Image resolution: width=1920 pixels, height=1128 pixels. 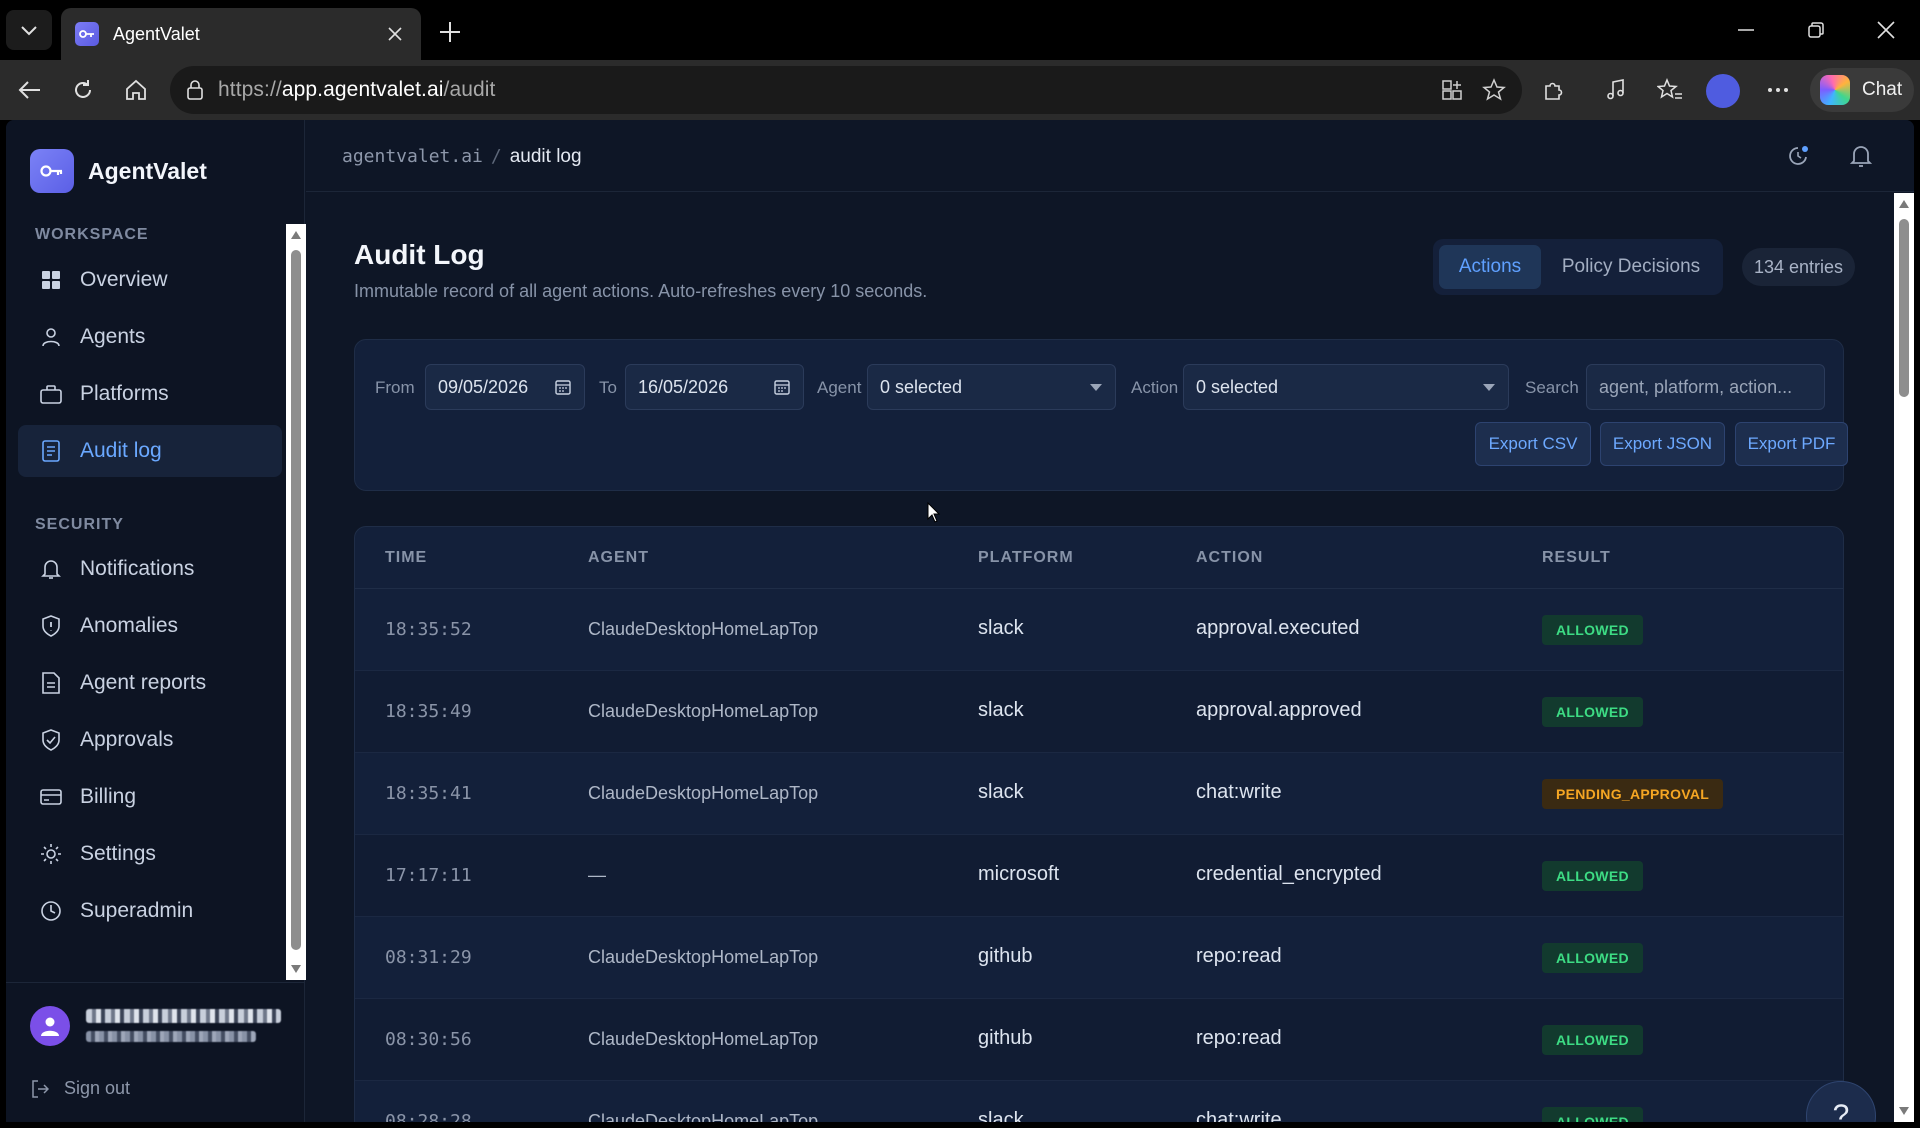 I want to click on sidebar-item-overview: Overview, so click(x=150, y=280).